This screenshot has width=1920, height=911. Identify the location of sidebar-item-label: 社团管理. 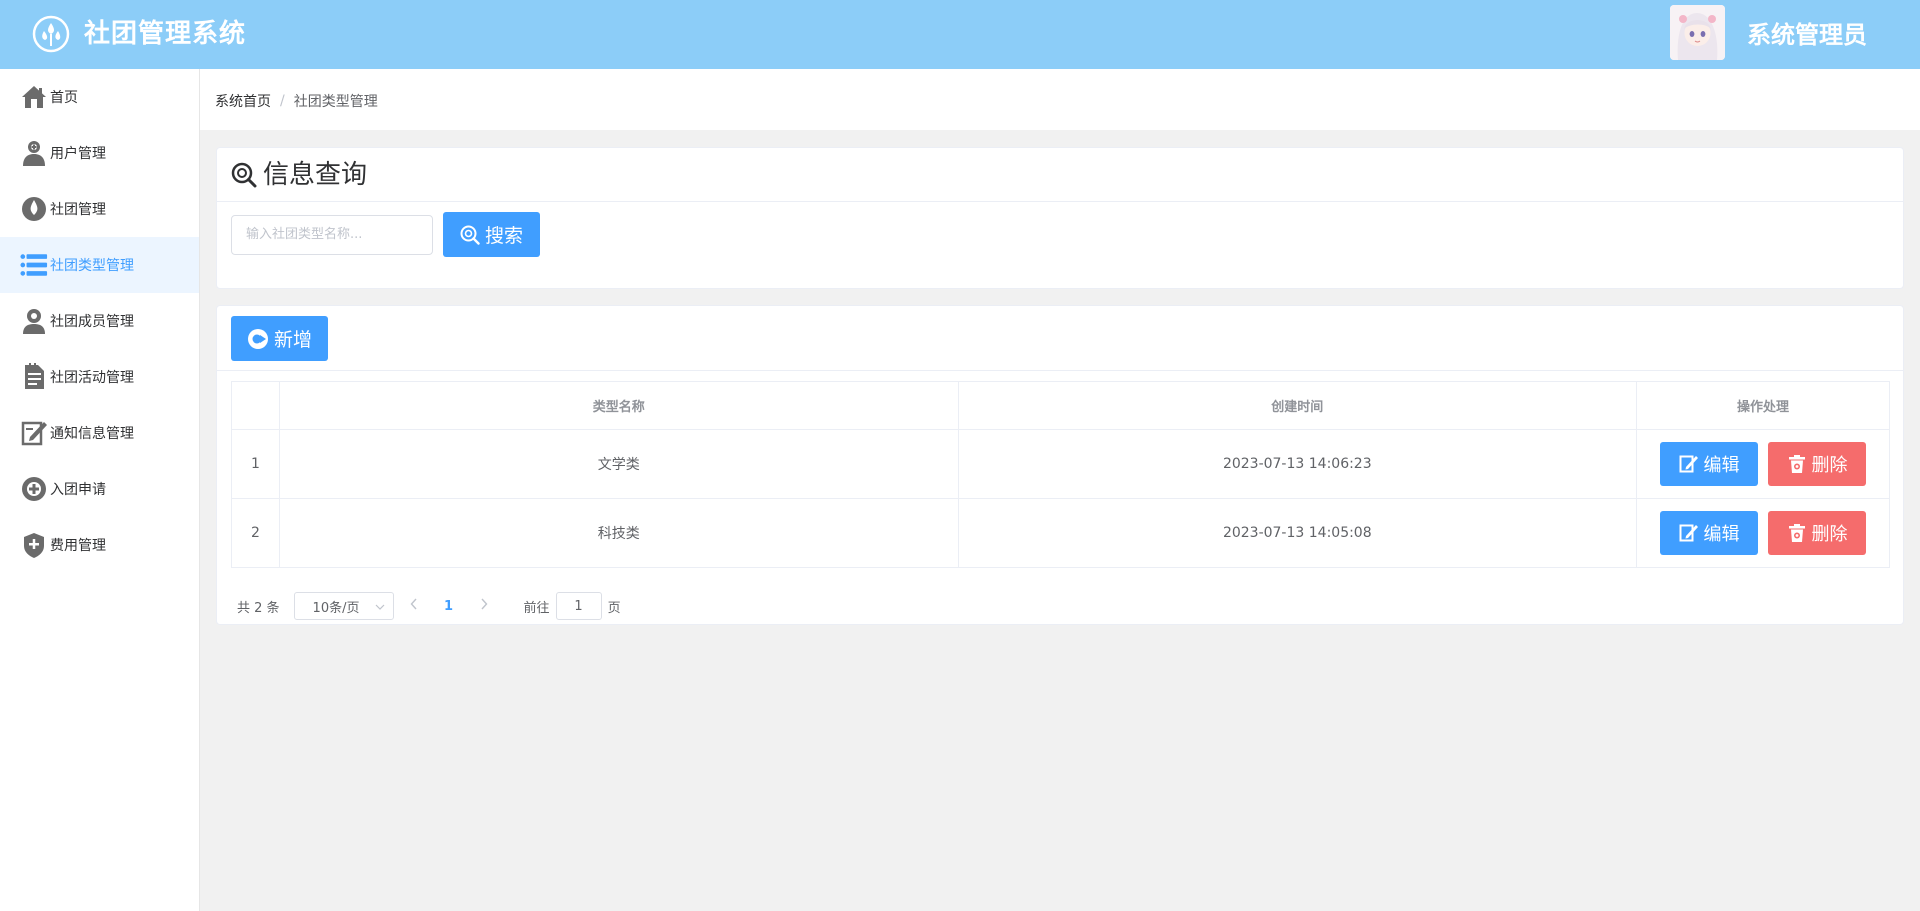
(78, 210).